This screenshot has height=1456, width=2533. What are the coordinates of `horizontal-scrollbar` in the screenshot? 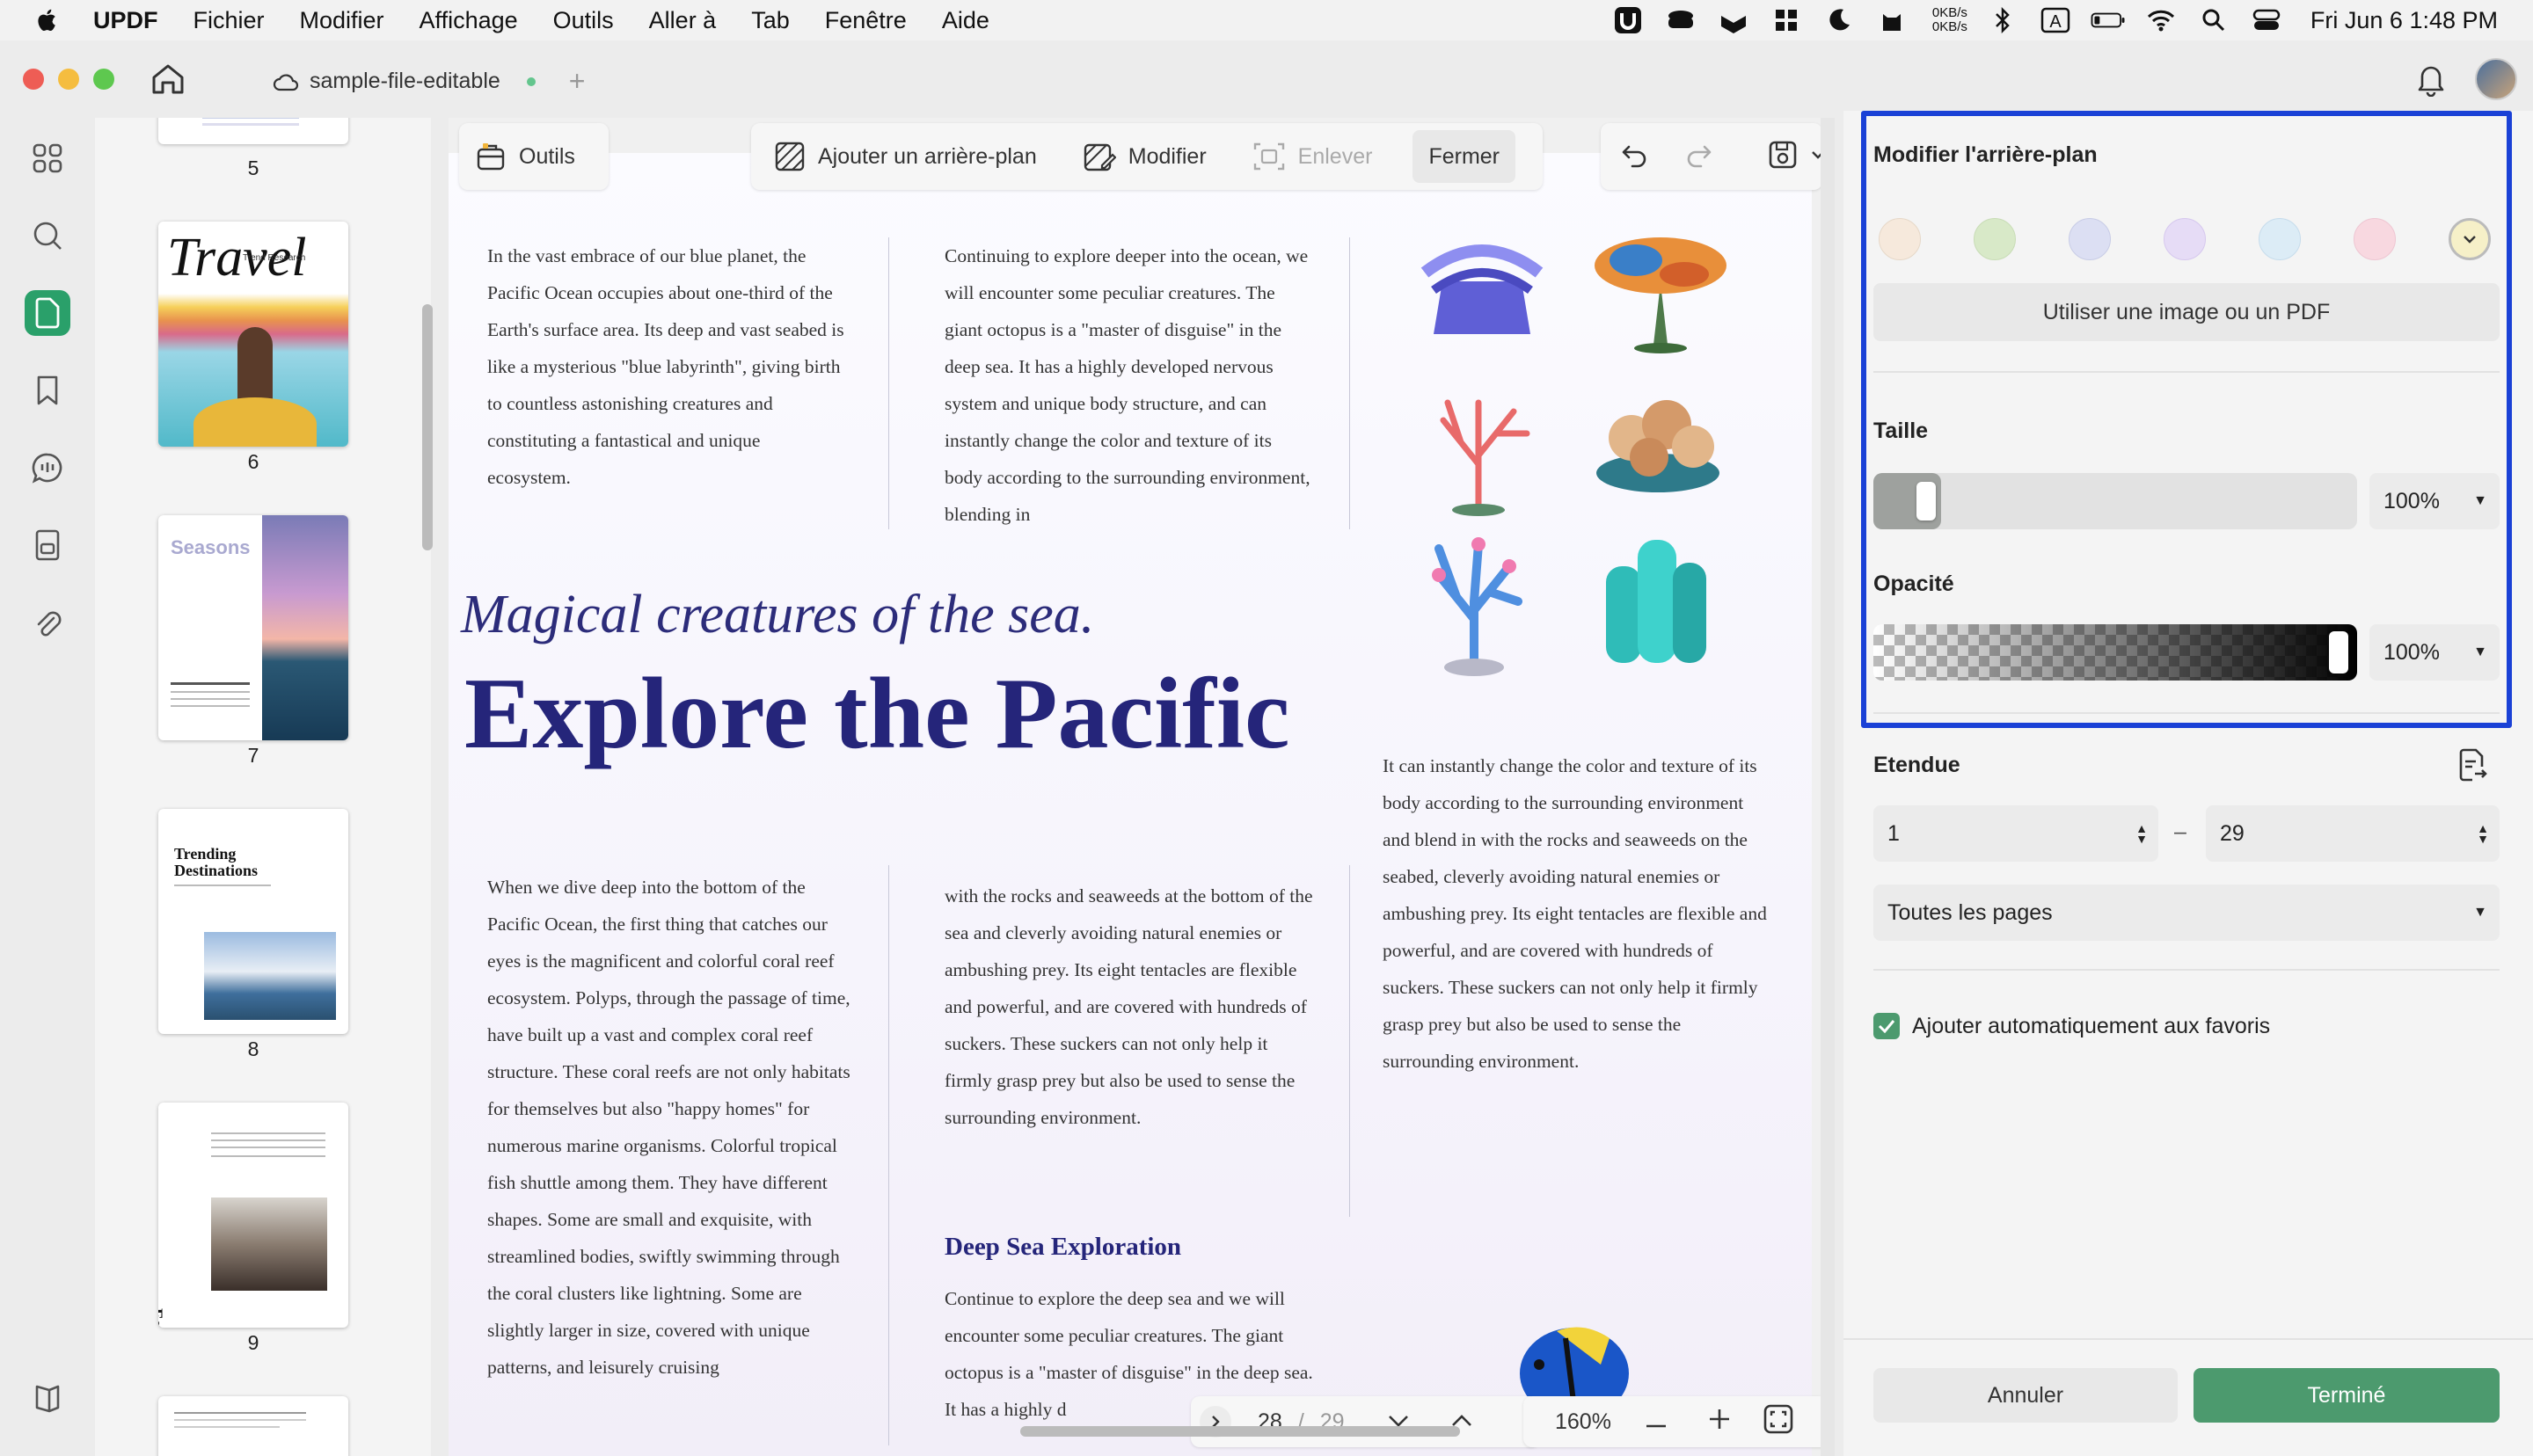 It's located at (1240, 1431).